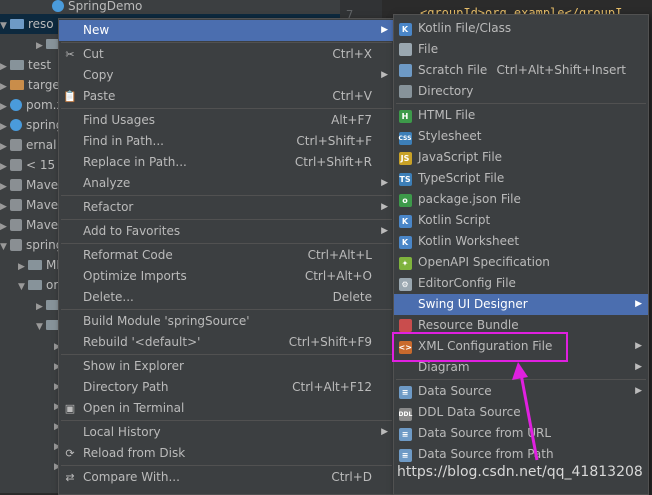 This screenshot has width=652, height=495. What do you see at coordinates (405, 263) in the screenshot?
I see `openapi-icon: ✦` at bounding box center [405, 263].